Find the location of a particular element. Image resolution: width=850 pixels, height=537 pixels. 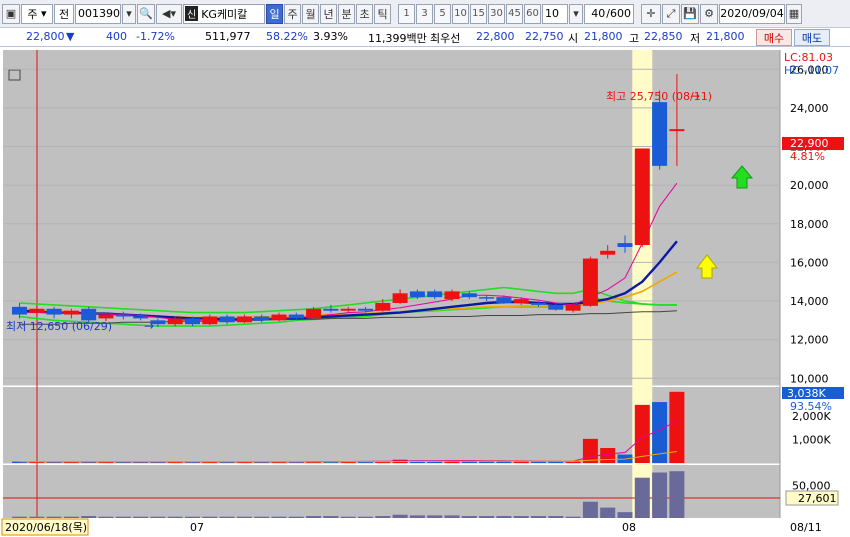

interval-tab: 15 is located at coordinates (478, 13).